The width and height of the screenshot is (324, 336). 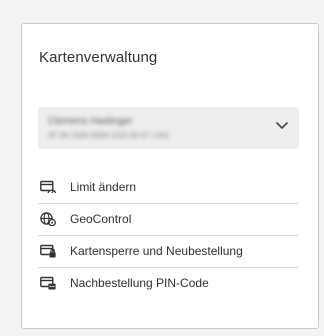 I want to click on menu-item-card-block: Kartensperre und Neubestellung, so click(x=168, y=252).